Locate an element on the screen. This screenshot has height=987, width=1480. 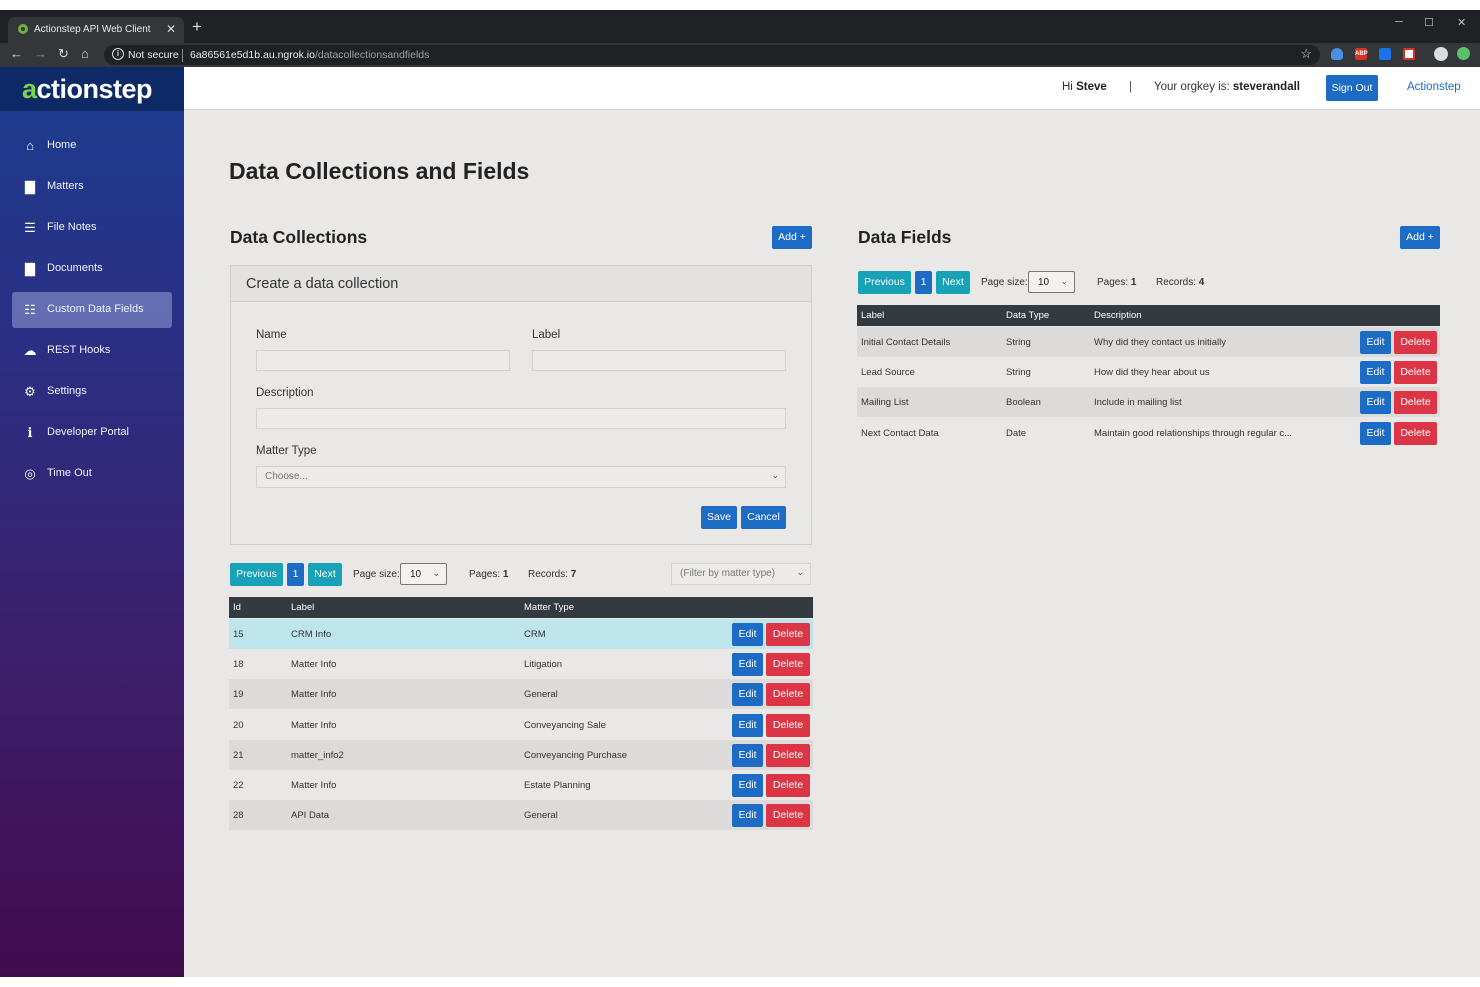
cell-matter-type: General is located at coordinates (541, 816).